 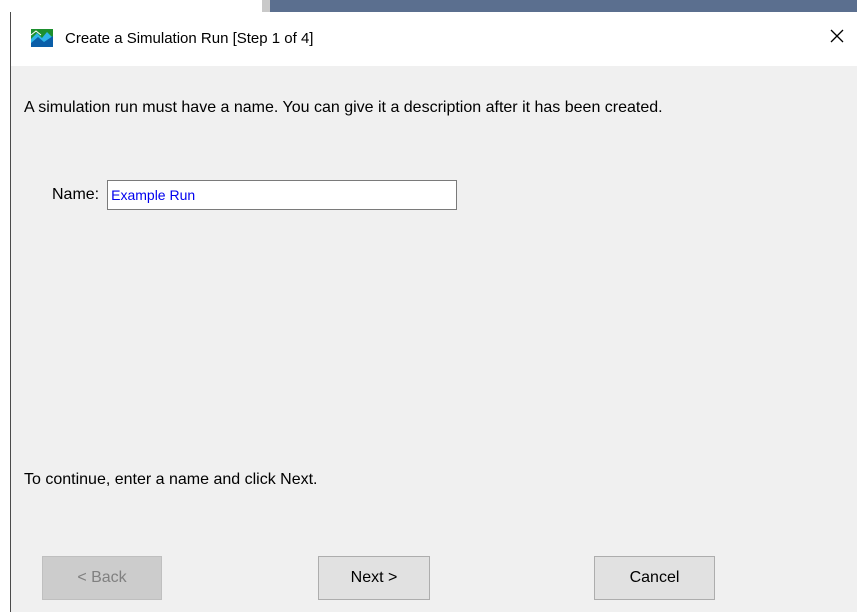 I want to click on name-row: Name:, so click(x=255, y=195).